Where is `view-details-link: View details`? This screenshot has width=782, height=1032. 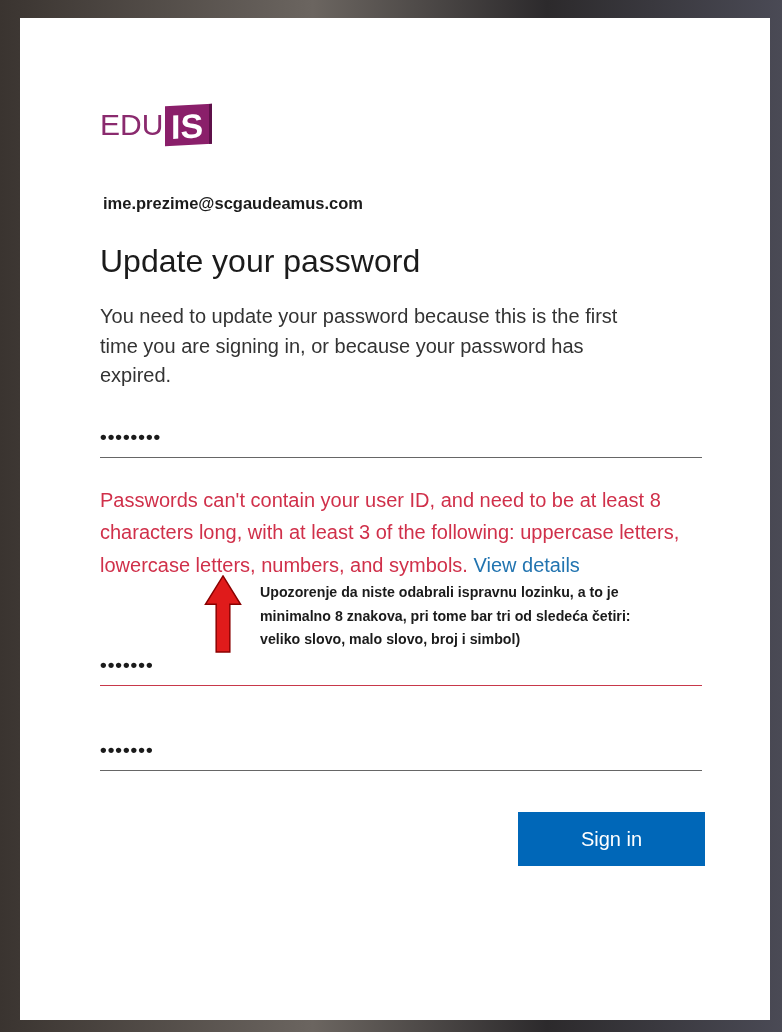
view-details-link: View details is located at coordinates (526, 564).